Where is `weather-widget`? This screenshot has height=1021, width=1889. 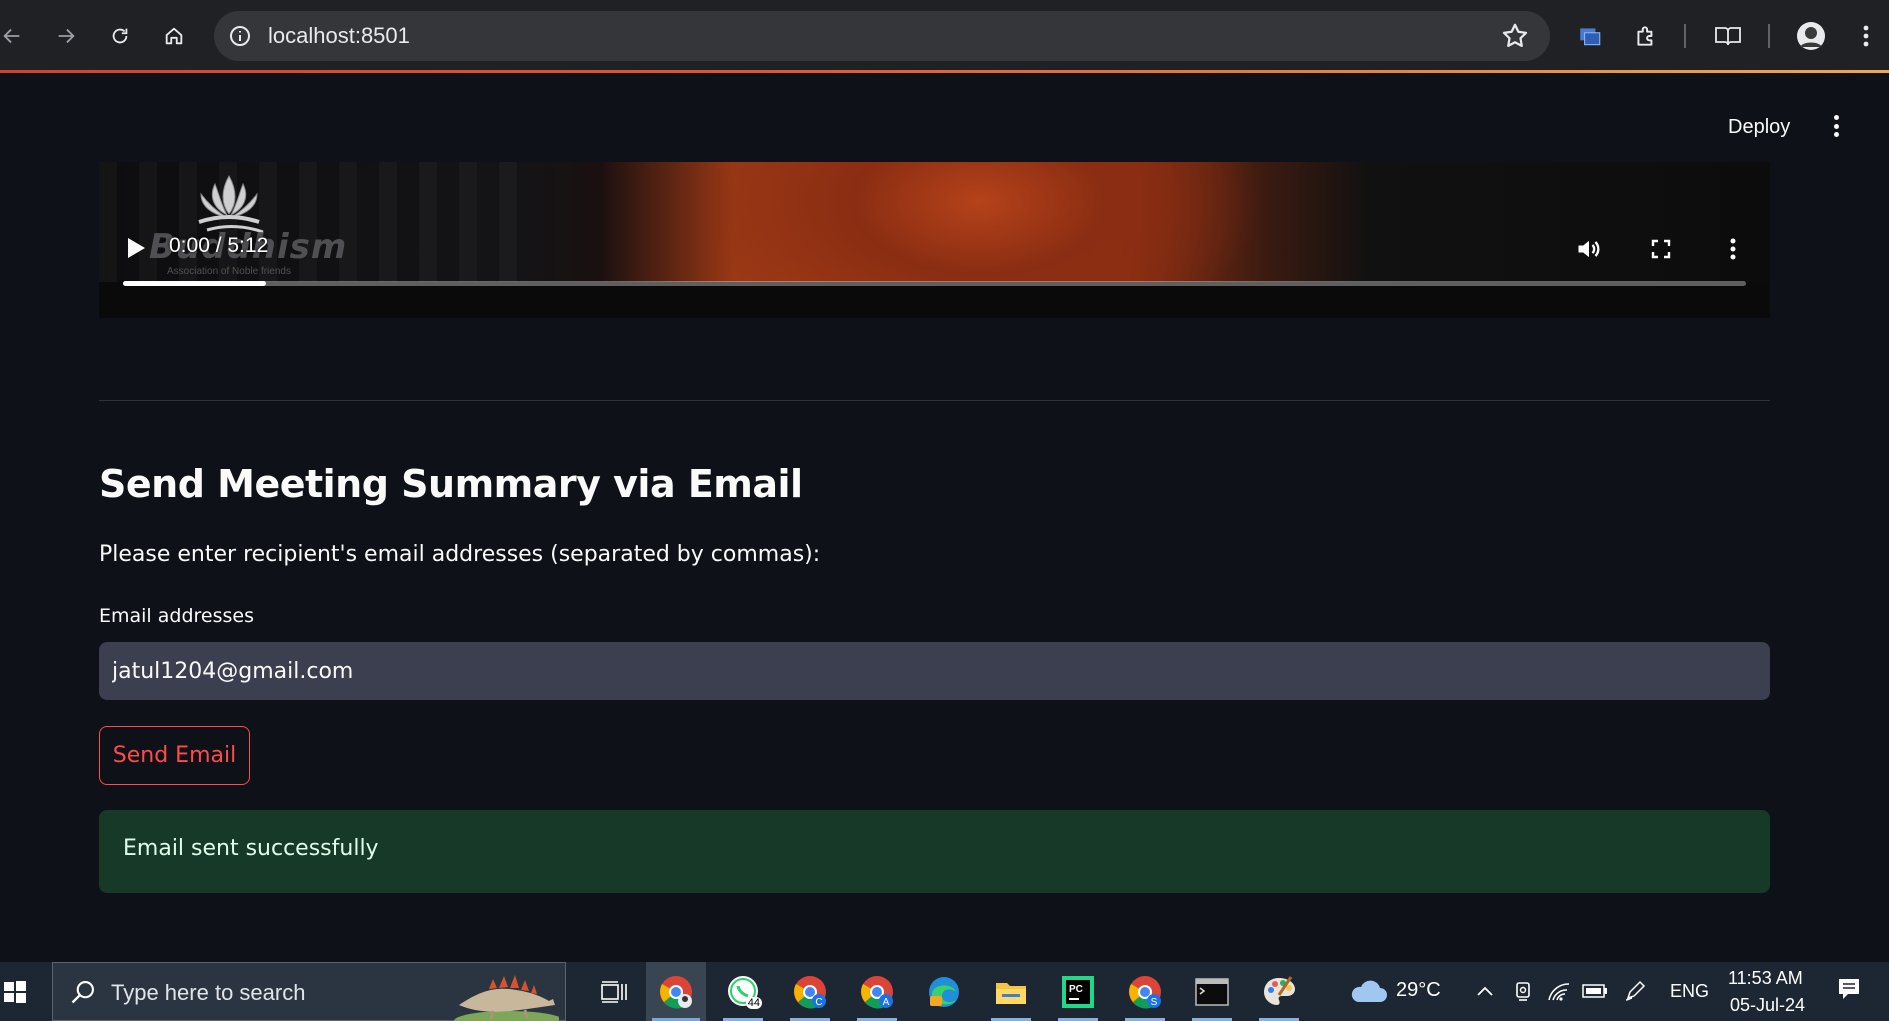
weather-widget is located at coordinates (1368, 991).